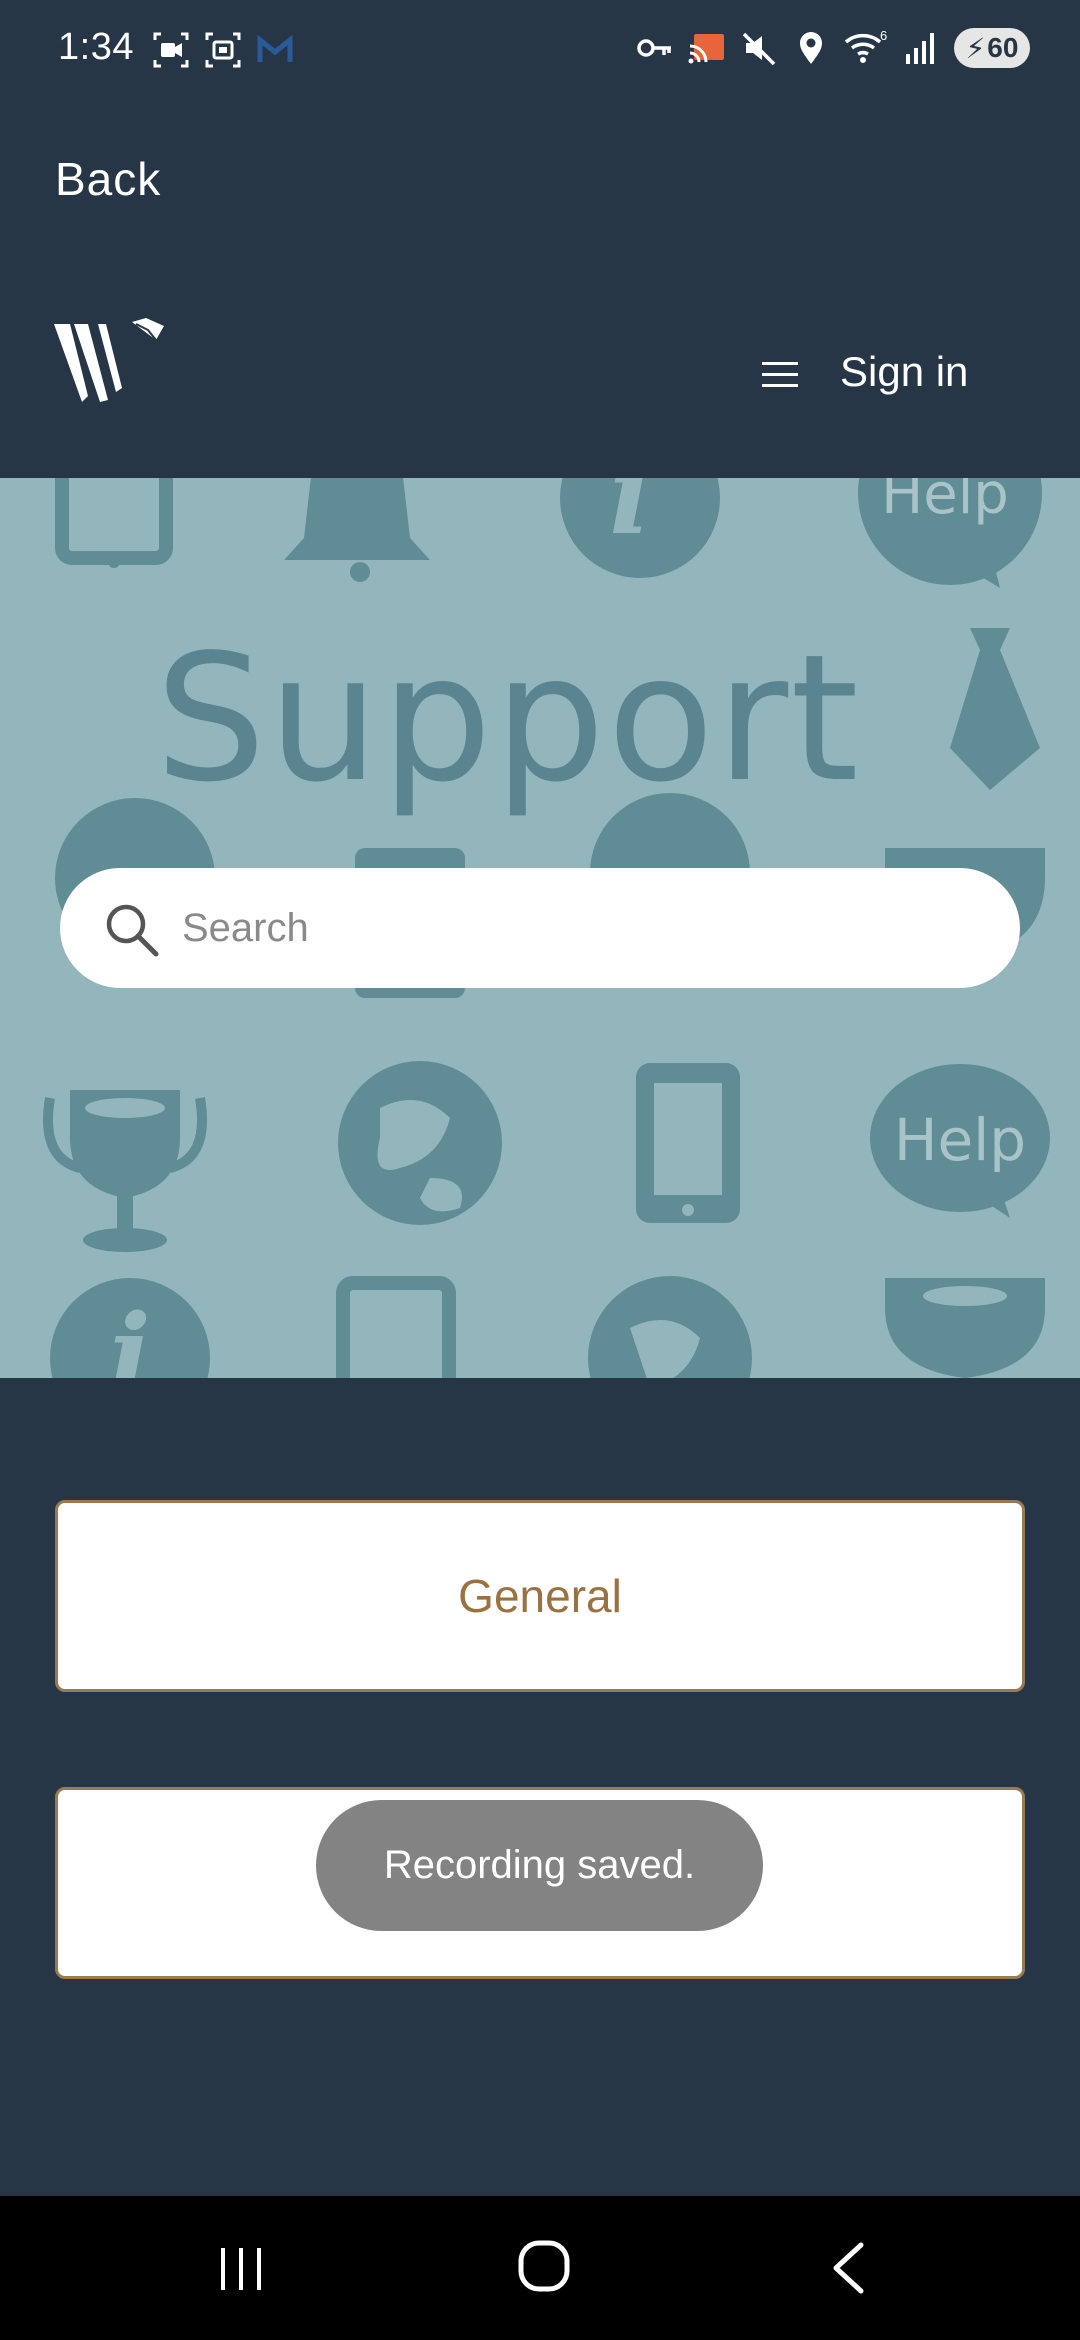 This screenshot has width=1080, height=2340. What do you see at coordinates (540, 50) in the screenshot?
I see `status-bar: 1:34 6 ⚡ 60` at bounding box center [540, 50].